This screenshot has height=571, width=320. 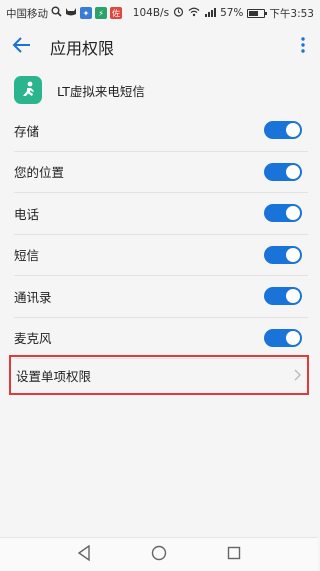 What do you see at coordinates (101, 91) in the screenshot?
I see `app-name: LT虚拟来电短信` at bounding box center [101, 91].